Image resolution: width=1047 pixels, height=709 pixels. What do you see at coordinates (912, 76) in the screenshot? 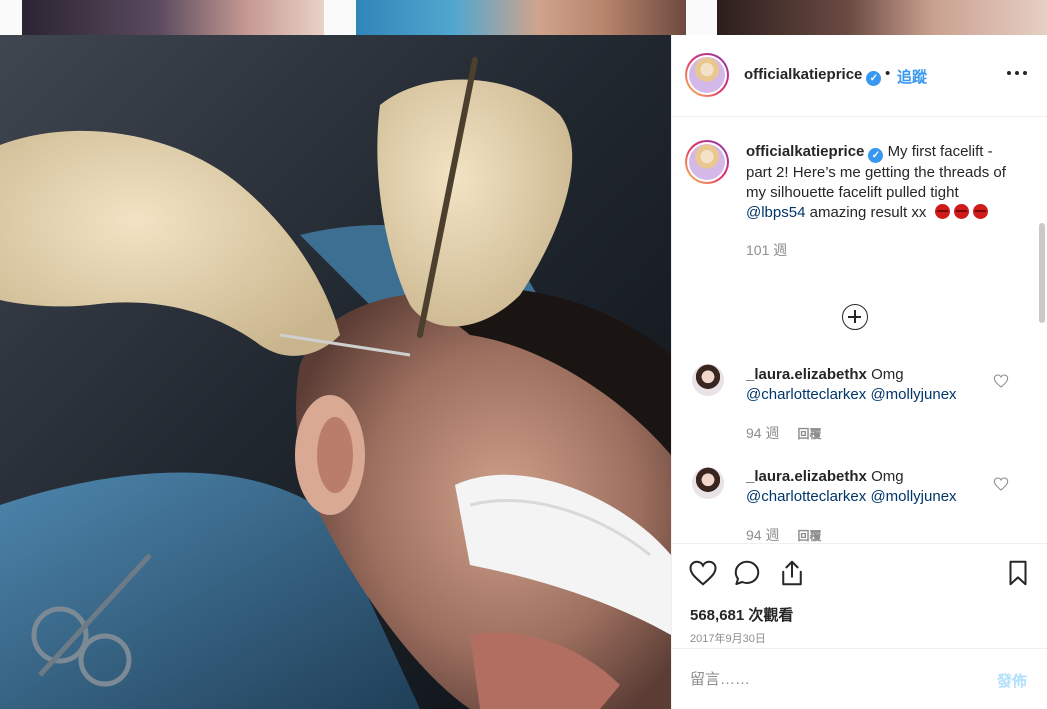
I see `follow-button: 追蹤` at bounding box center [912, 76].